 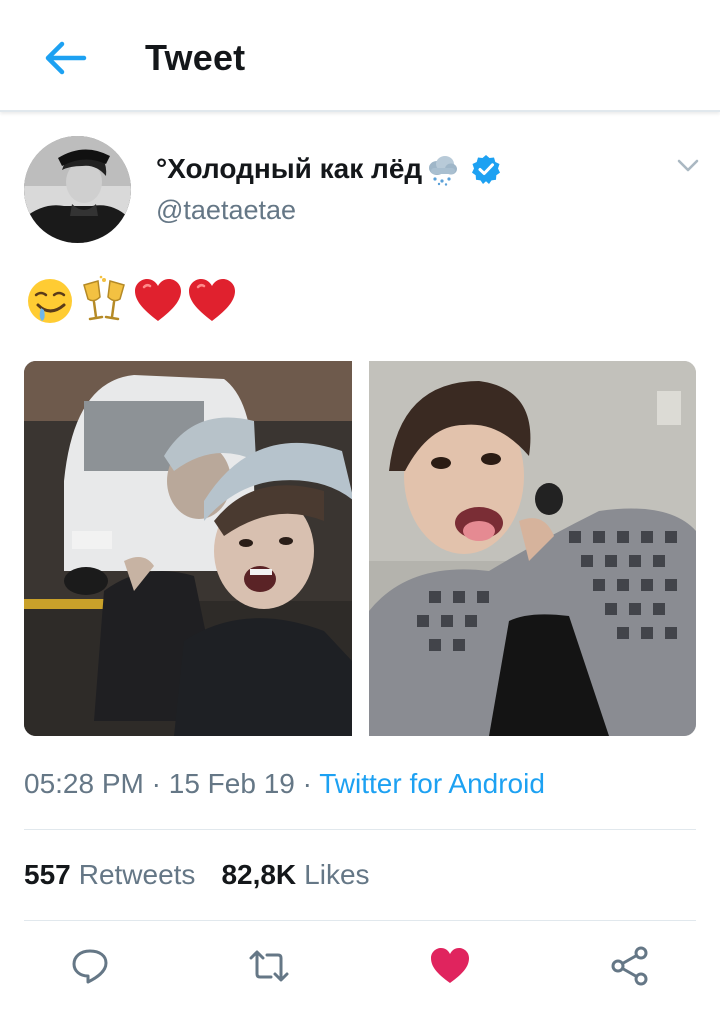 I want to click on retweets-number: 557, so click(x=47, y=874).